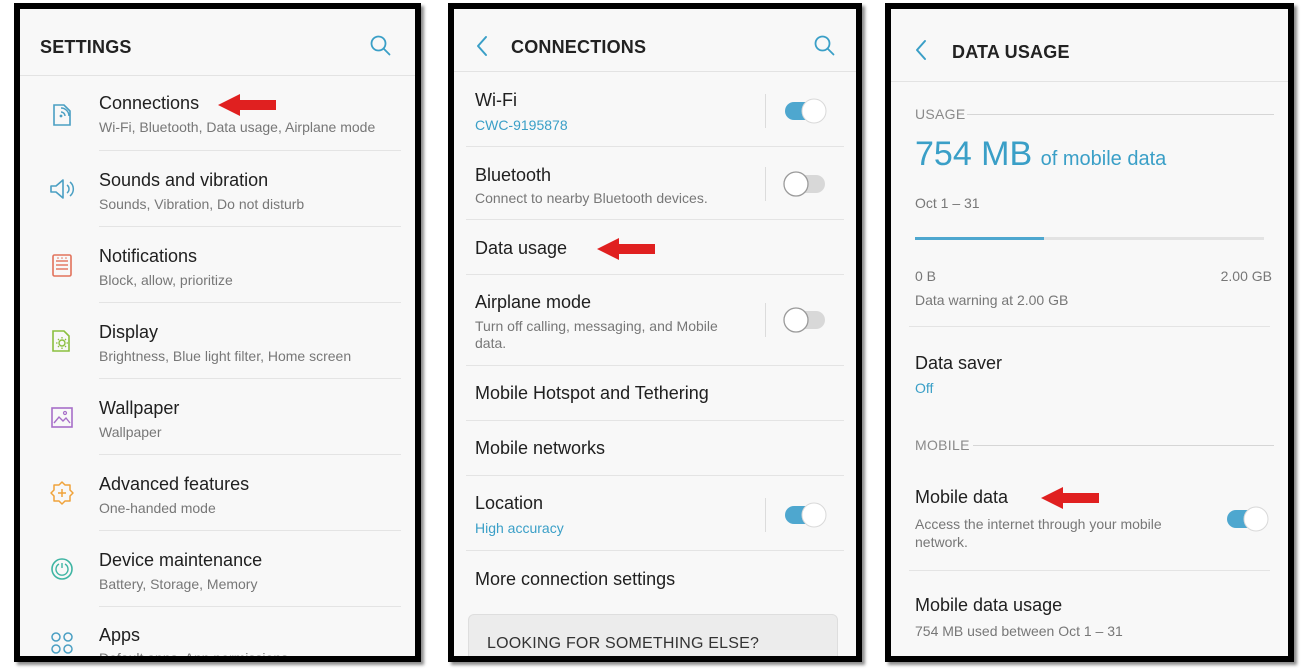 This screenshot has width=1302, height=669. What do you see at coordinates (540, 448) in the screenshot?
I see `item-title: Mobile networks` at bounding box center [540, 448].